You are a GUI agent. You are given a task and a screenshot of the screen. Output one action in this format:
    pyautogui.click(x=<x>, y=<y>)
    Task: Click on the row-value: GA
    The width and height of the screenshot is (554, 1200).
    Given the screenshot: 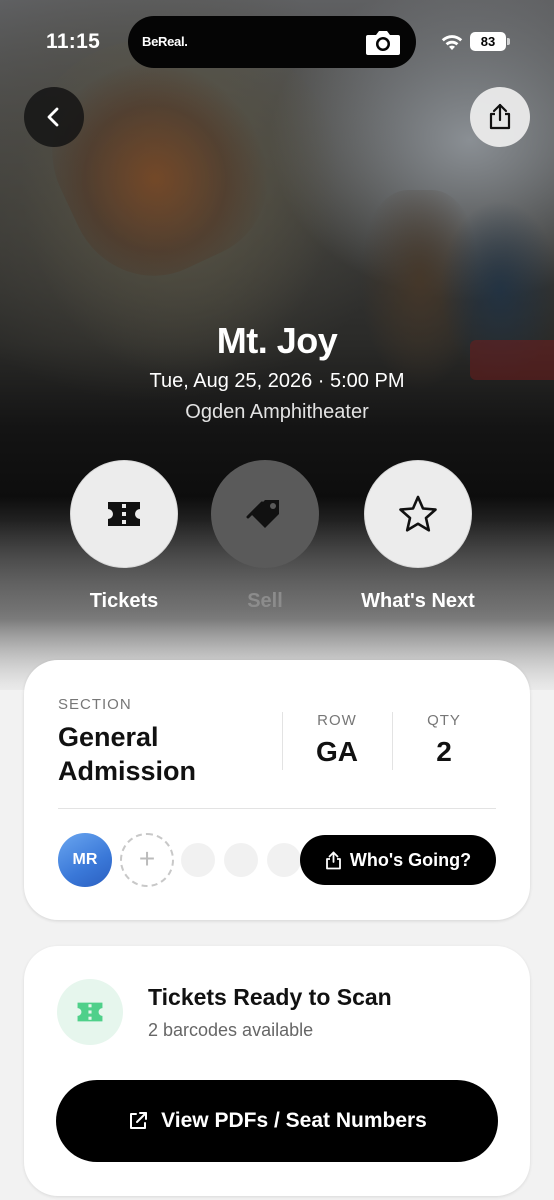 What is the action you would take?
    pyautogui.click(x=337, y=751)
    